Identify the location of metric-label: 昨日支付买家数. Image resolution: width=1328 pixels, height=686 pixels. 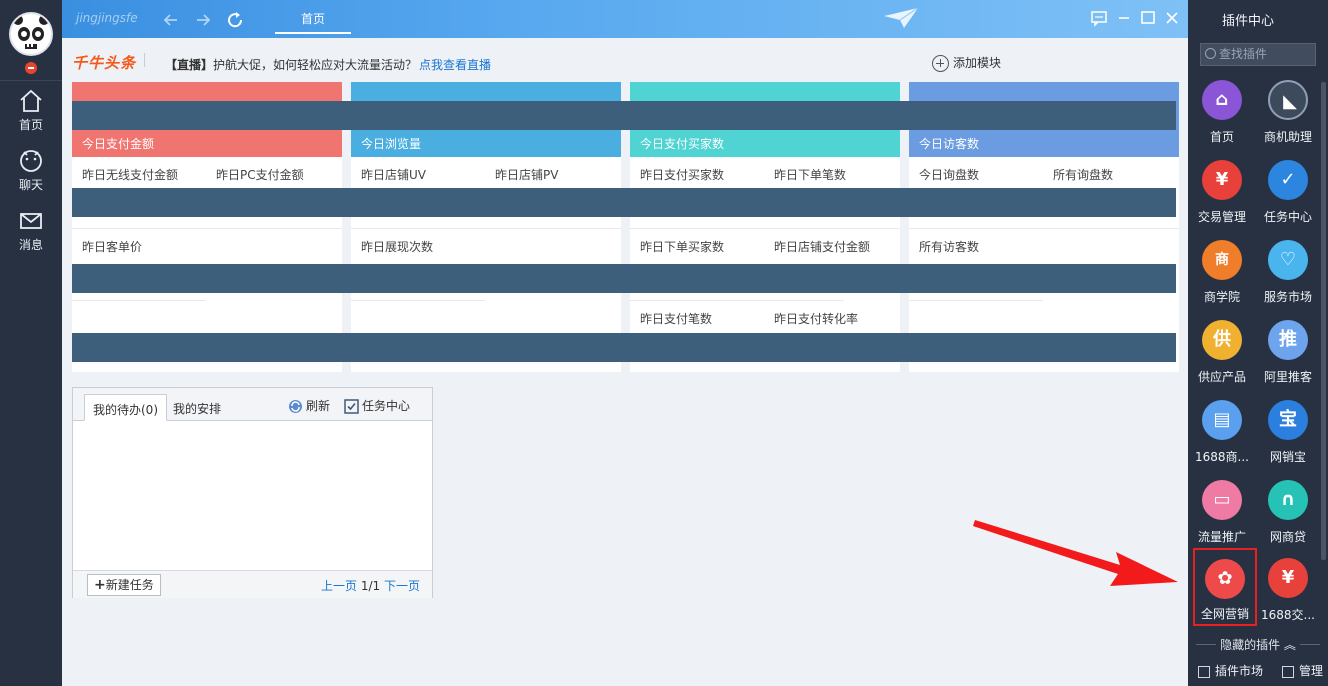
(682, 175).